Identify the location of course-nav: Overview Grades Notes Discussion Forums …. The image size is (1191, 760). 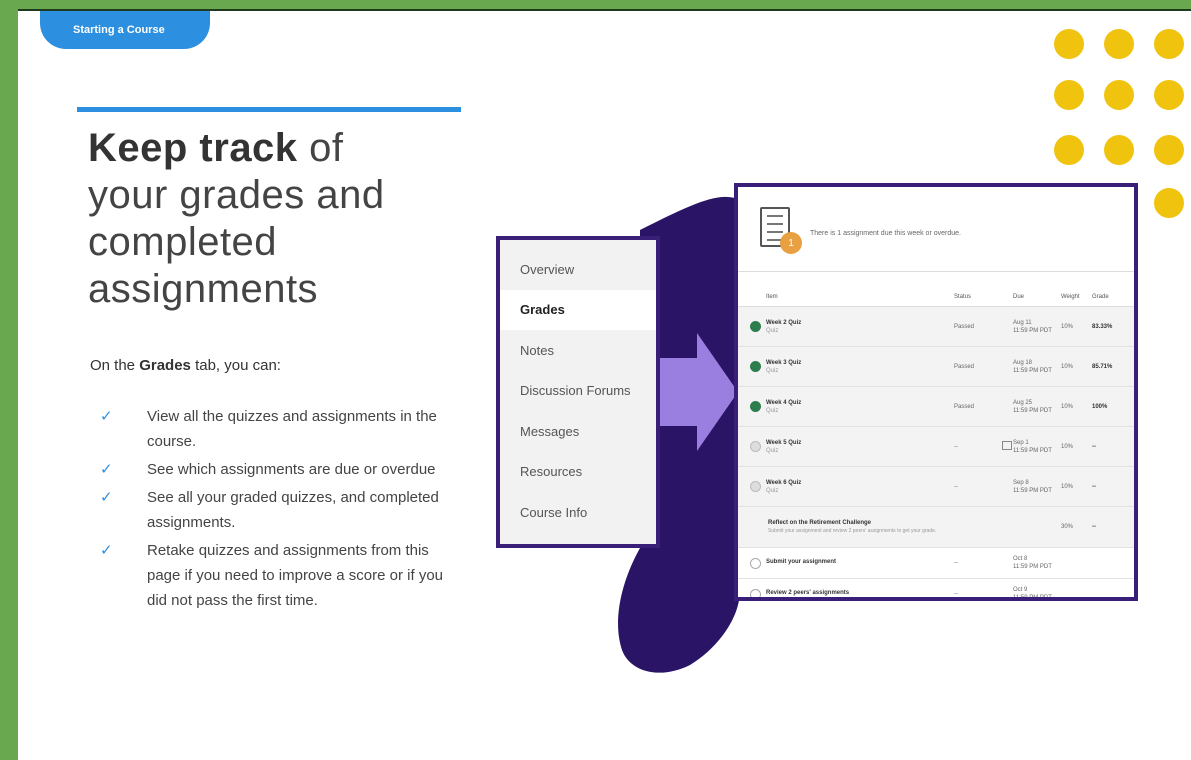
(578, 392).